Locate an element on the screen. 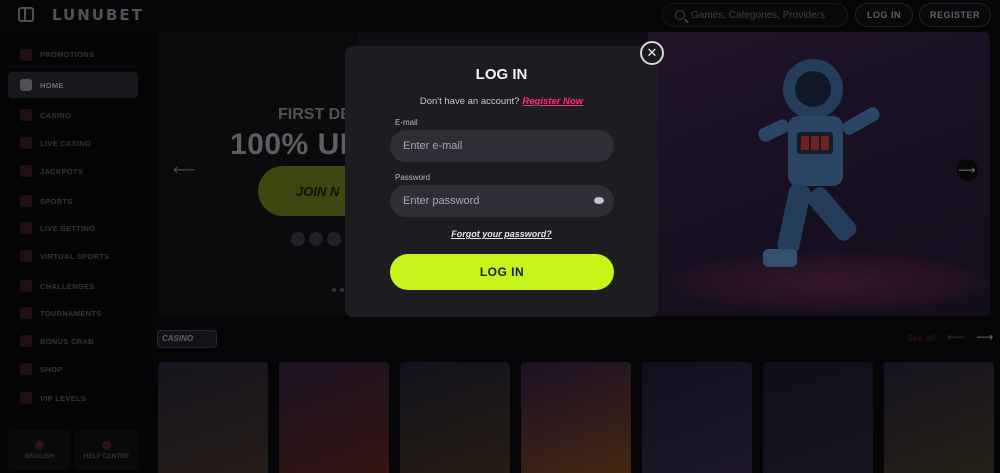  show-password-eye-icon is located at coordinates (599, 200).